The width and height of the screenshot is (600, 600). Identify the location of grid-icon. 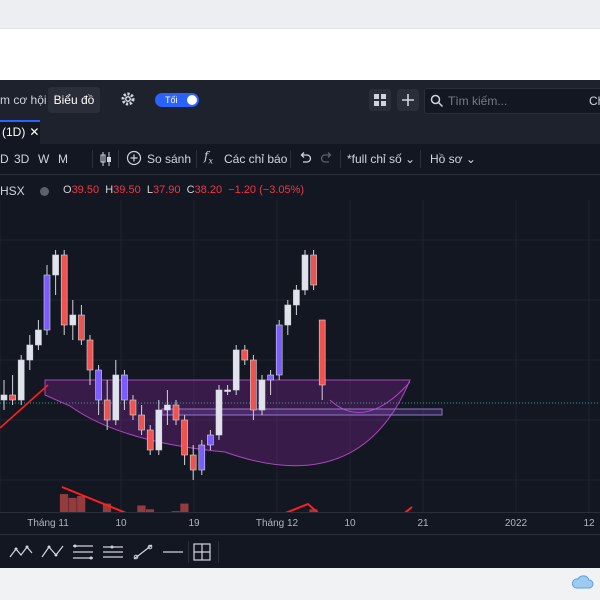
(380, 100).